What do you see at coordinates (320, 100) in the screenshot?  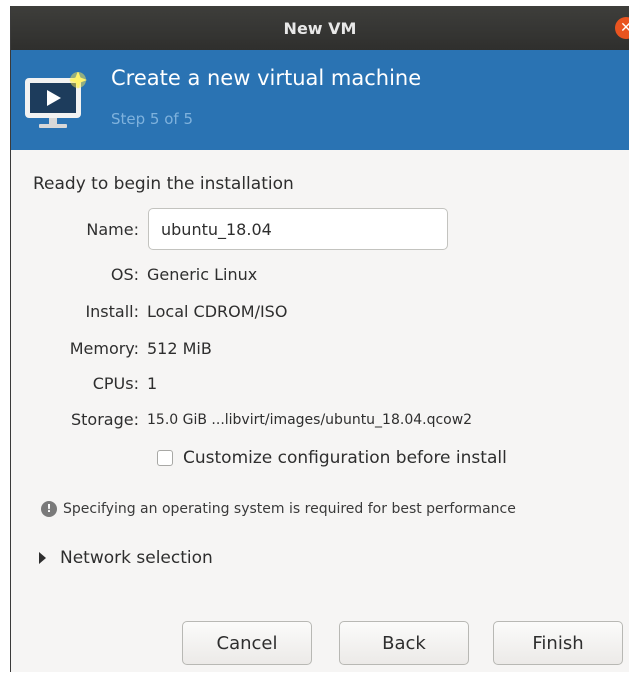 I see `header-banner: Create a new virtual machine Step 5 of 5` at bounding box center [320, 100].